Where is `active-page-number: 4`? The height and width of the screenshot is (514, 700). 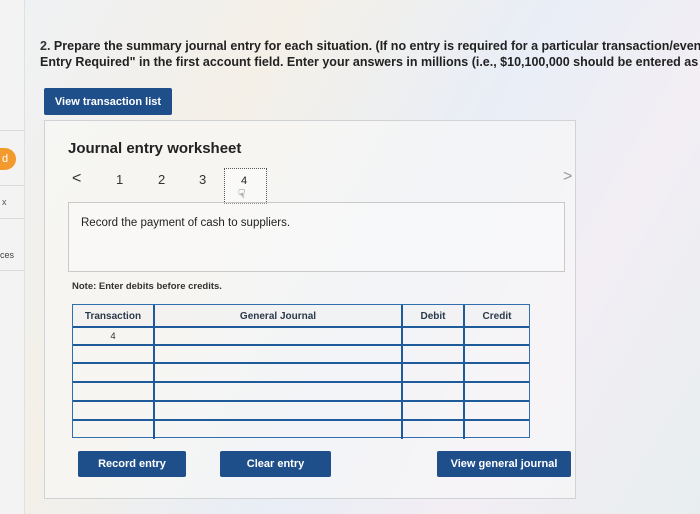 active-page-number: 4 is located at coordinates (244, 181).